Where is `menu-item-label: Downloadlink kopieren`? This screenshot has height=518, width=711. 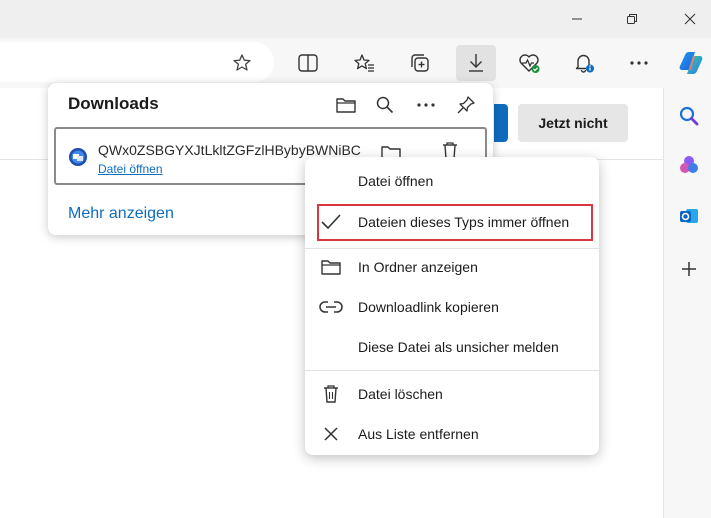
menu-item-label: Downloadlink kopieren is located at coordinates (428, 307).